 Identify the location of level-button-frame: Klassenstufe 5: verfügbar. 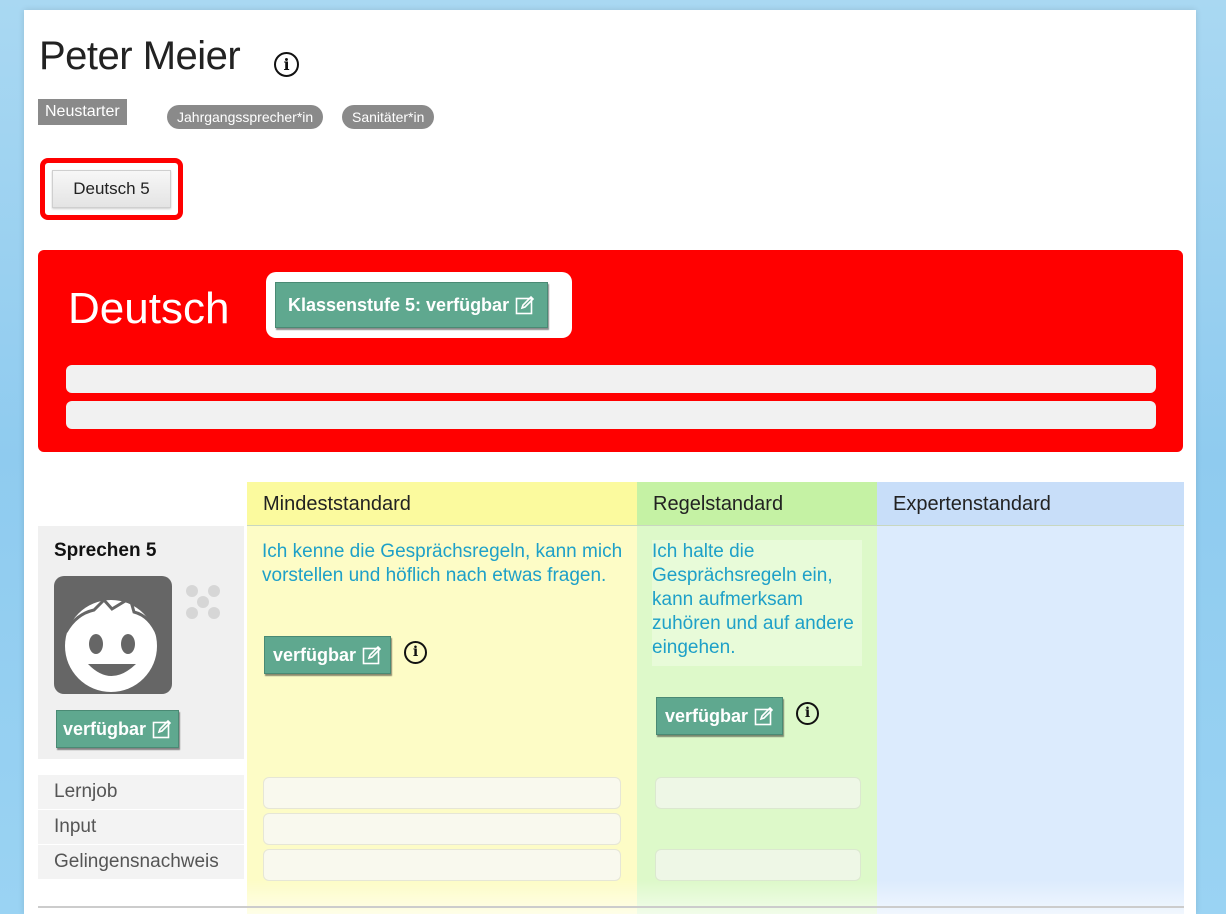
(419, 305).